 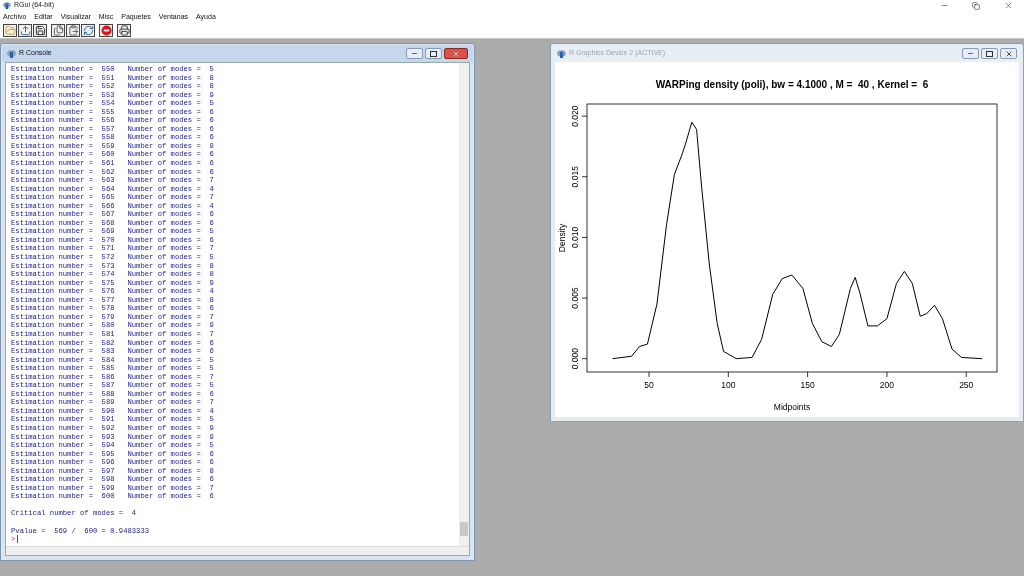 I want to click on vertical-scrollbar, so click(x=464, y=304).